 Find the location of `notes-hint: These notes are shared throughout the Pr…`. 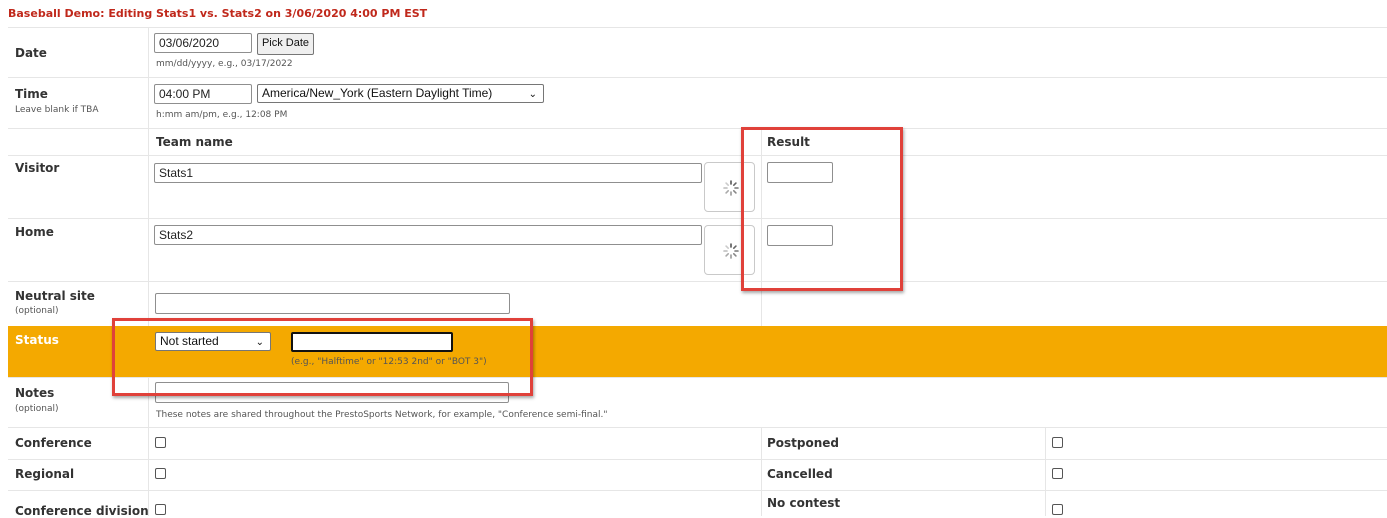

notes-hint: These notes are shared throughout the Pr… is located at coordinates (382, 415).